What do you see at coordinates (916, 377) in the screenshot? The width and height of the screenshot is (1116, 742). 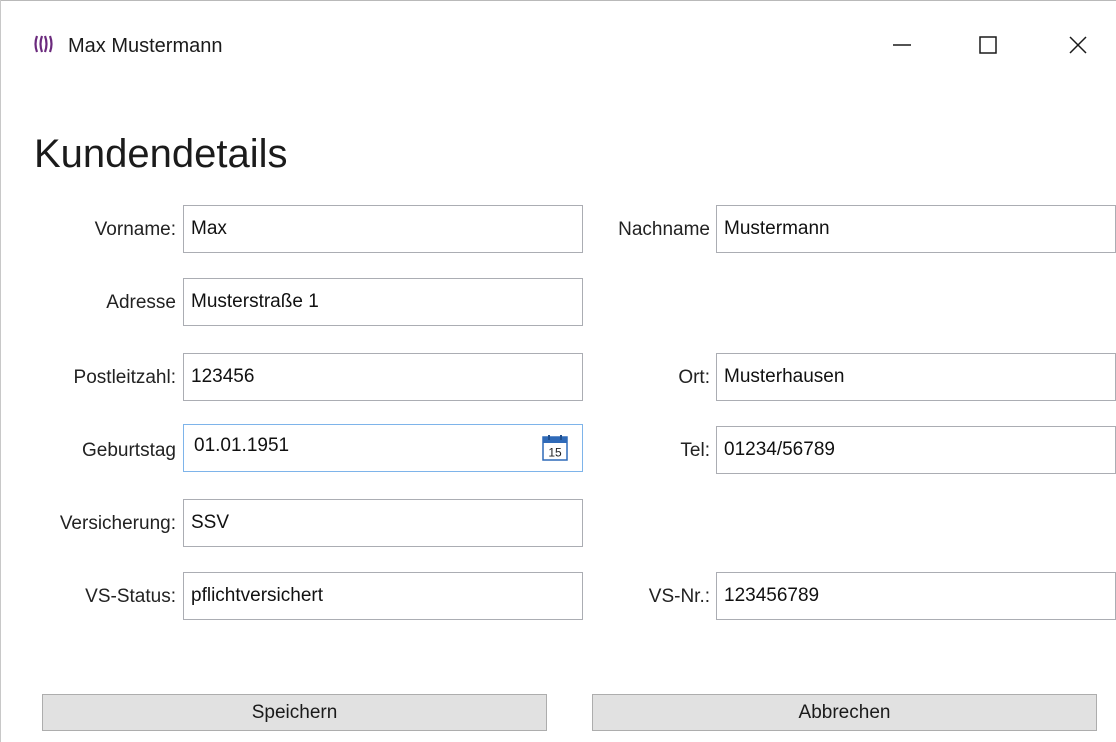 I see `ort-field: Musterhausen` at bounding box center [916, 377].